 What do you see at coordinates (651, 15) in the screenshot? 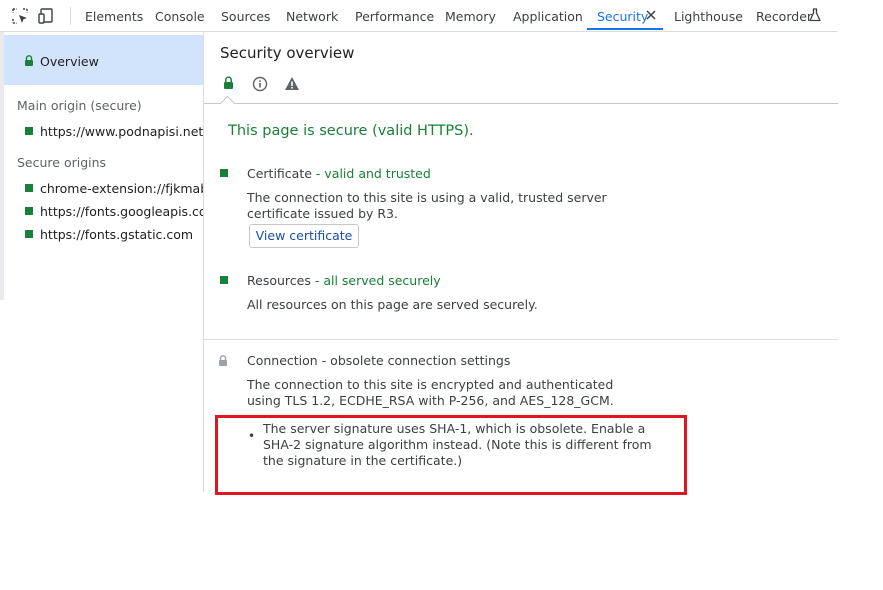
I see `close-icon` at bounding box center [651, 15].